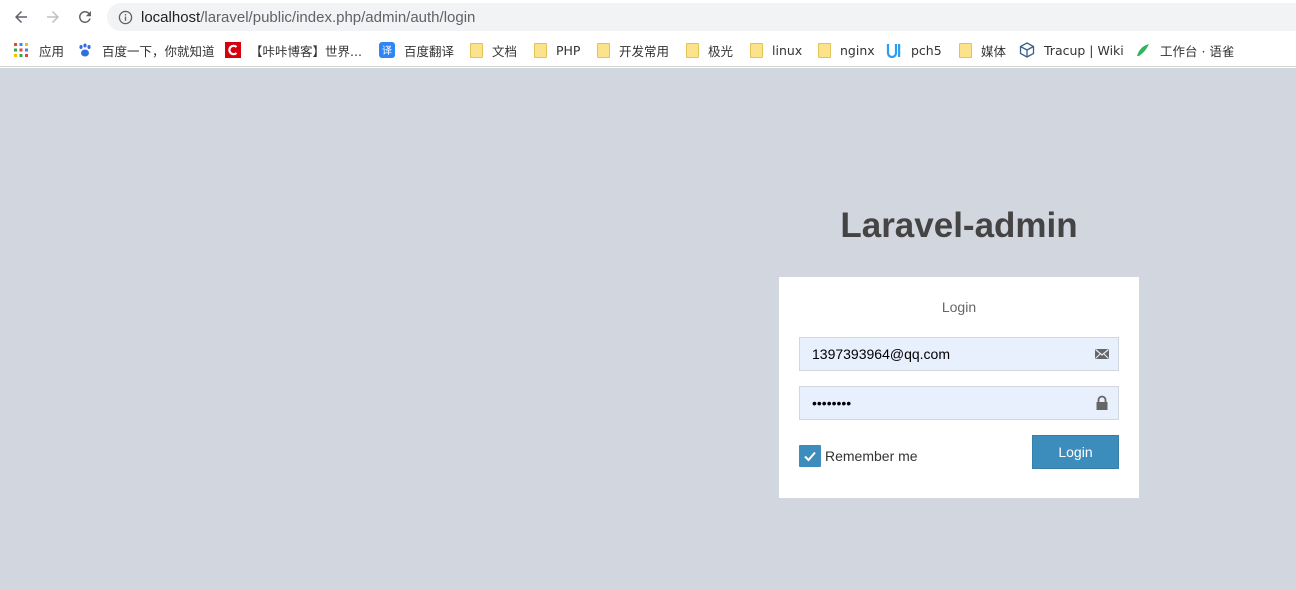 The image size is (1296, 590). I want to click on remember-me: Remember me, so click(858, 456).